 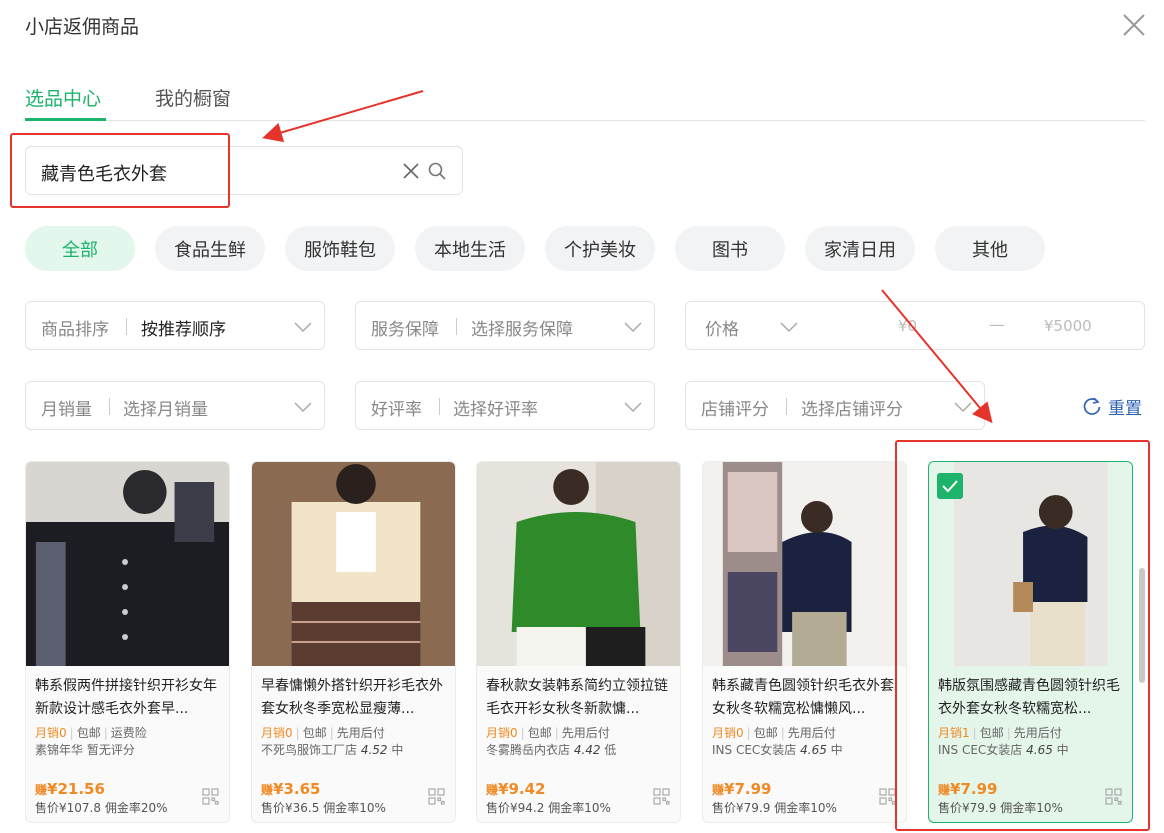 I want to click on price-info: 售价¥79.9 佣金率10%, so click(x=774, y=807).